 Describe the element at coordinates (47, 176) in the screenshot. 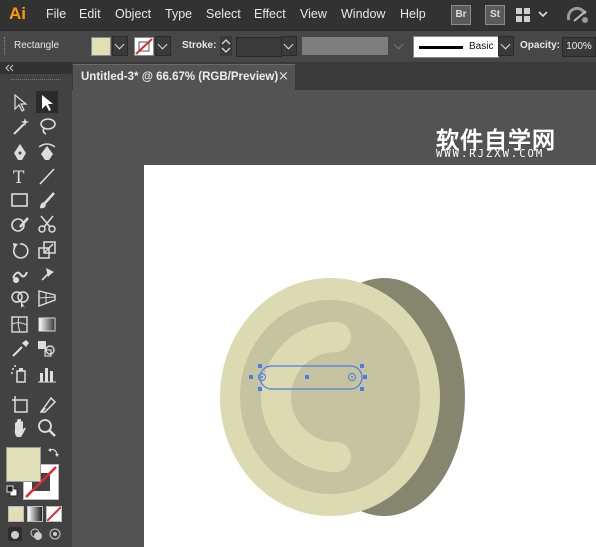

I see `line-icon` at that location.